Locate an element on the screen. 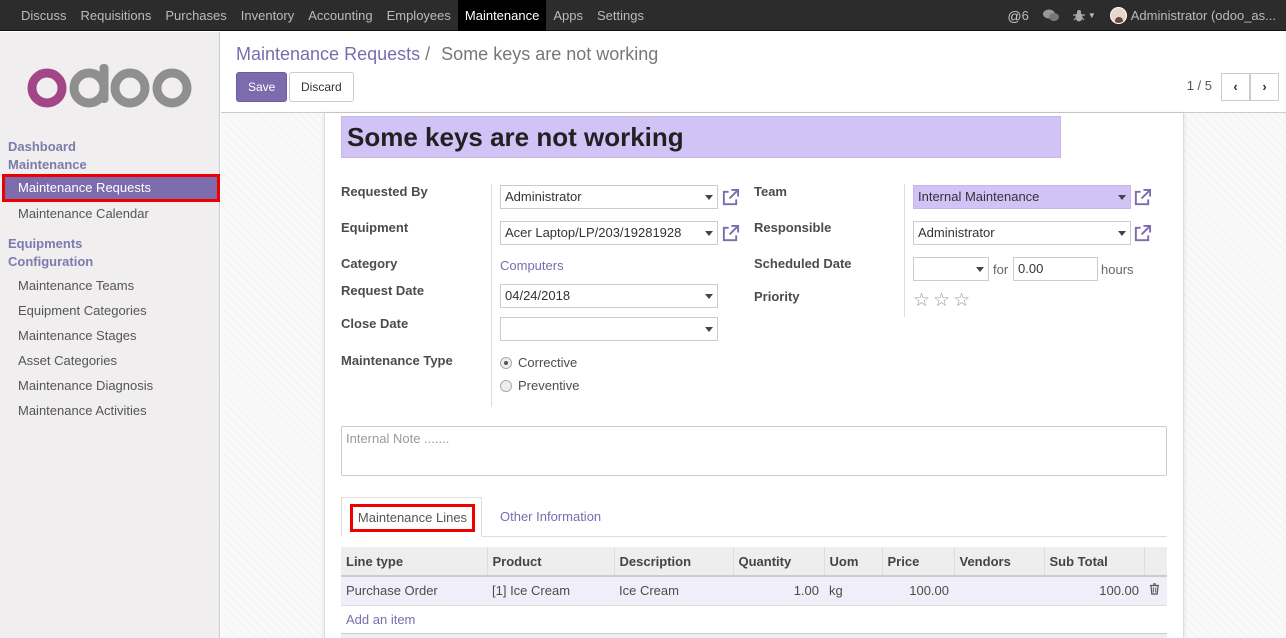  equipment-select: Acer Laptop/LP/203/19281928 is located at coordinates (609, 233).